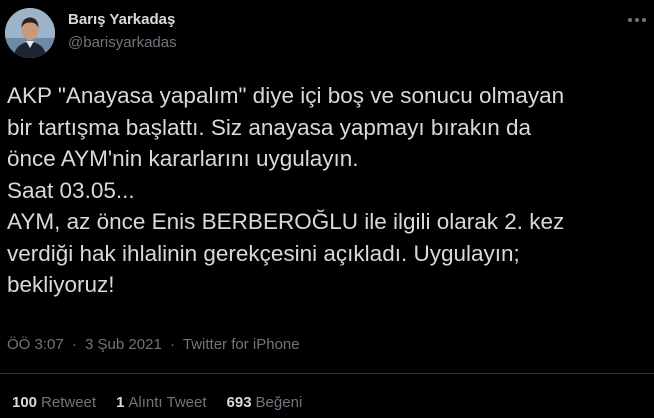  I want to click on tweet-date: 3 Şub 2021, so click(123, 344).